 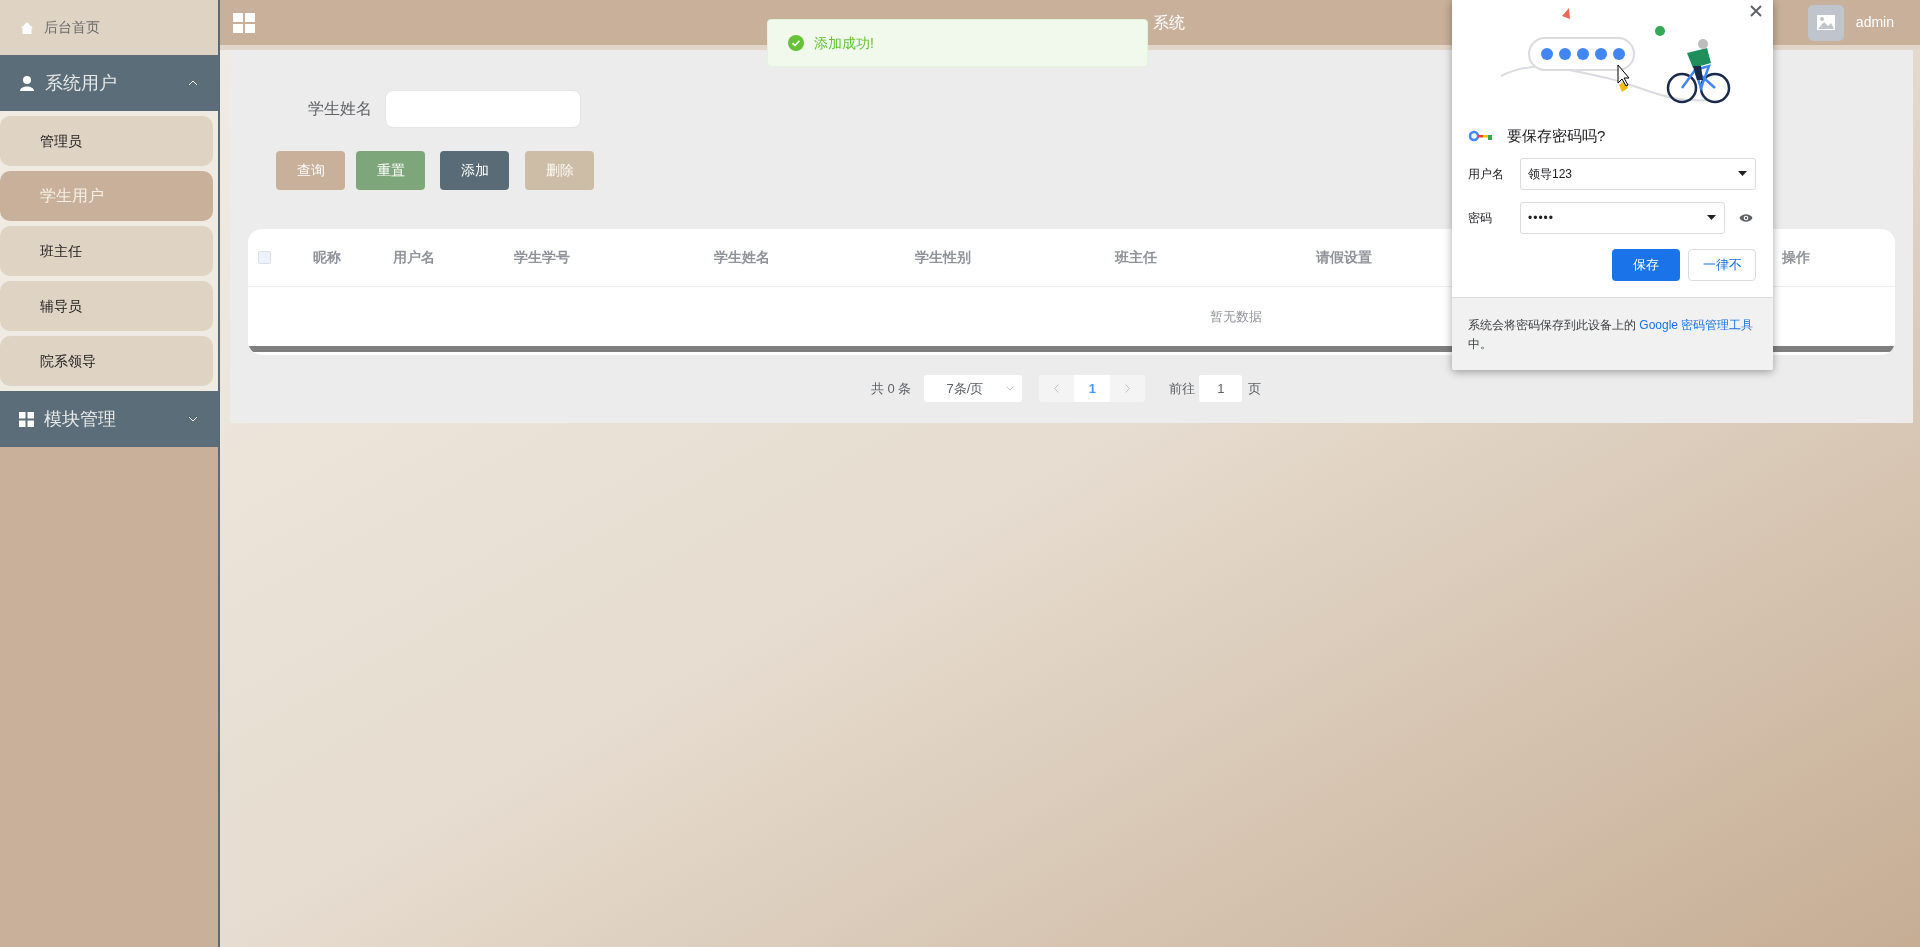 I want to click on column-header: 昵称, so click(x=327, y=257).